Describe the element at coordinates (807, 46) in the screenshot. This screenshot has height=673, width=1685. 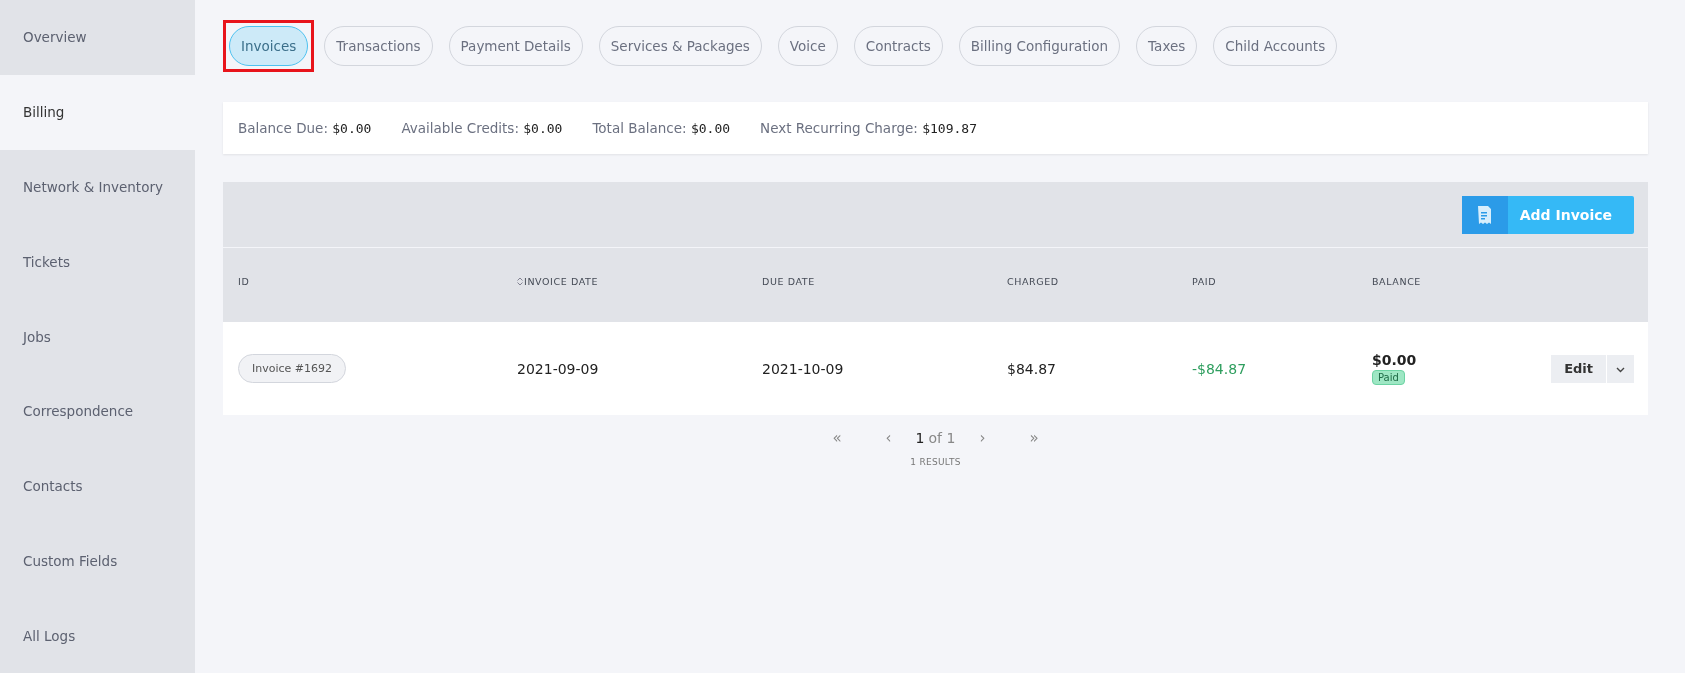
I see `tab: Voice` at that location.